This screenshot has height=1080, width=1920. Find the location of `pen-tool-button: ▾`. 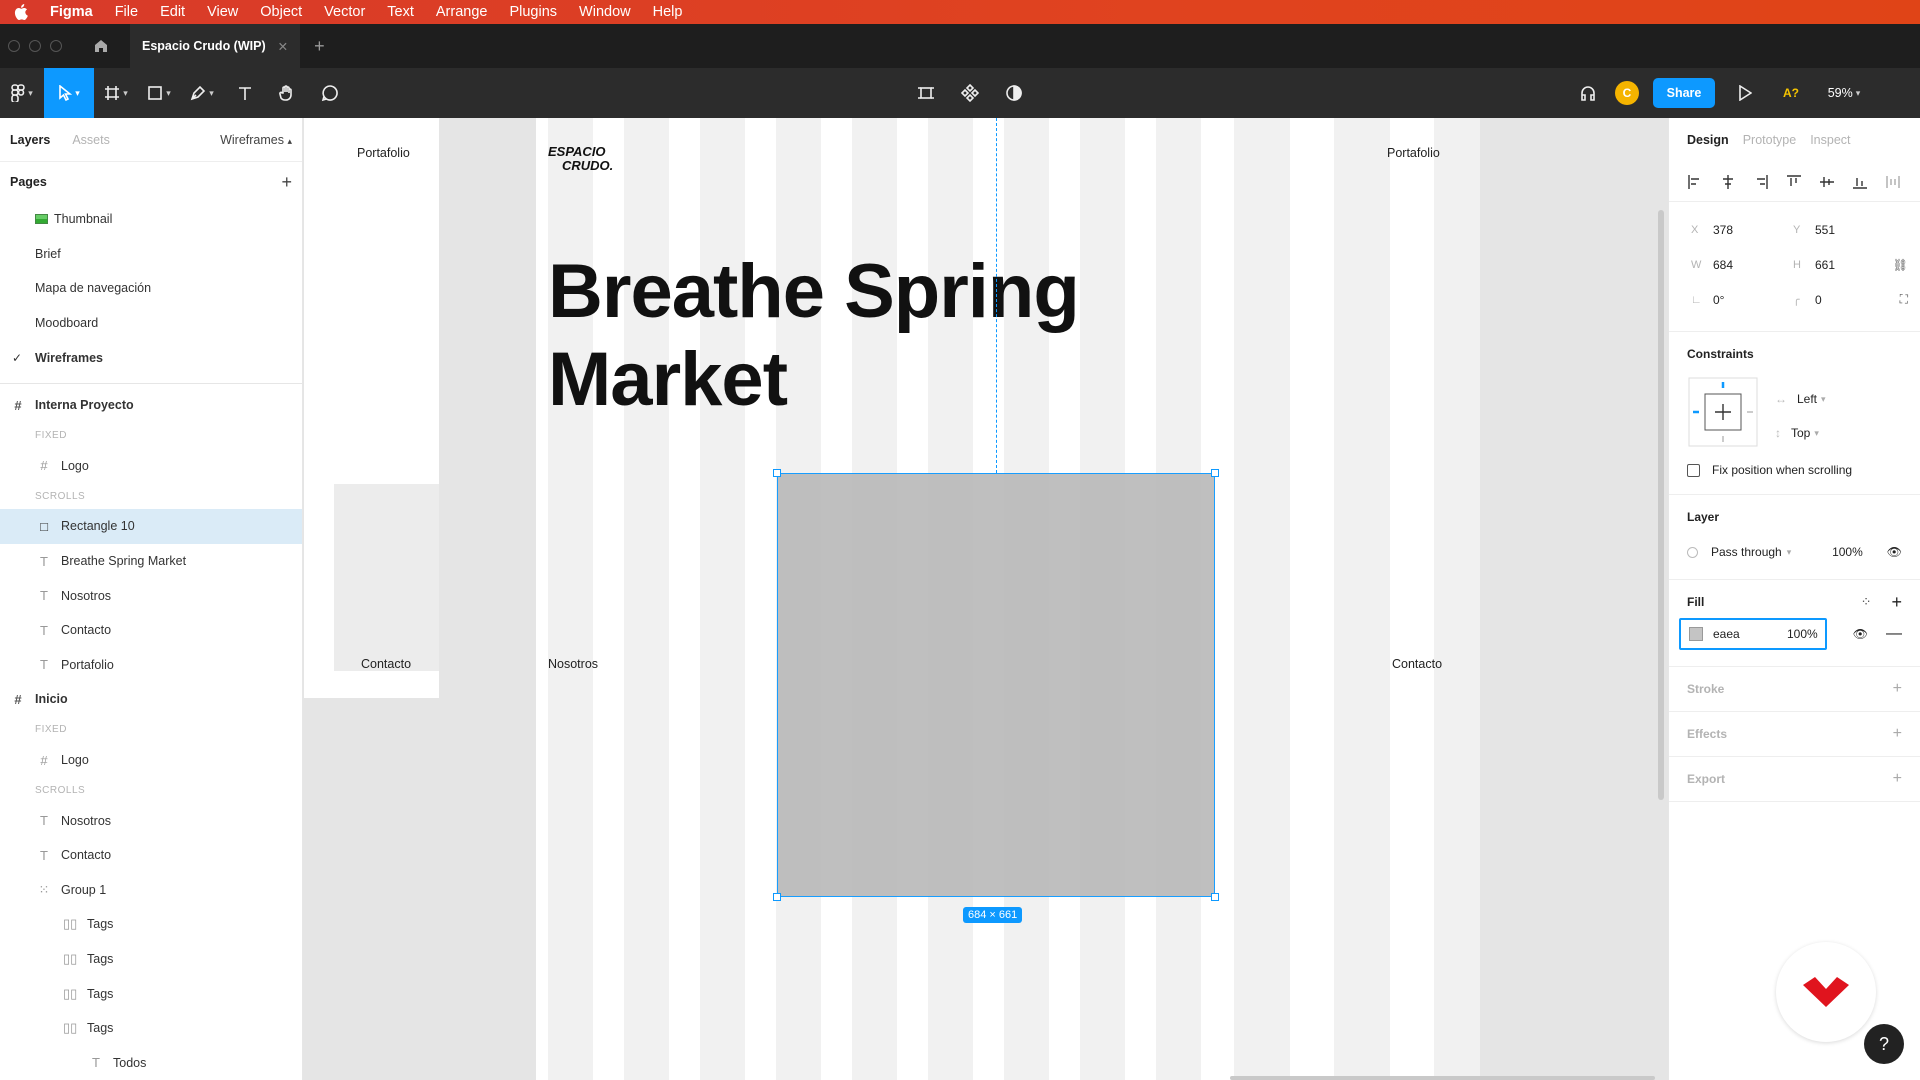

pen-tool-button: ▾ is located at coordinates (202, 93).